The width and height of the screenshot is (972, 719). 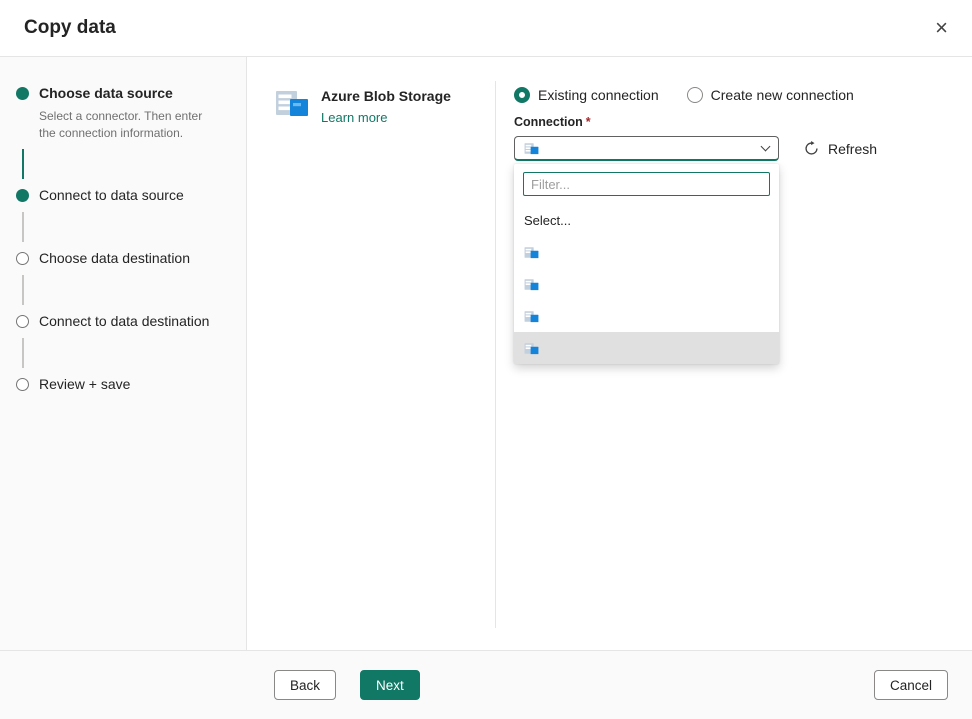 I want to click on filter-wrap, so click(x=646, y=188).